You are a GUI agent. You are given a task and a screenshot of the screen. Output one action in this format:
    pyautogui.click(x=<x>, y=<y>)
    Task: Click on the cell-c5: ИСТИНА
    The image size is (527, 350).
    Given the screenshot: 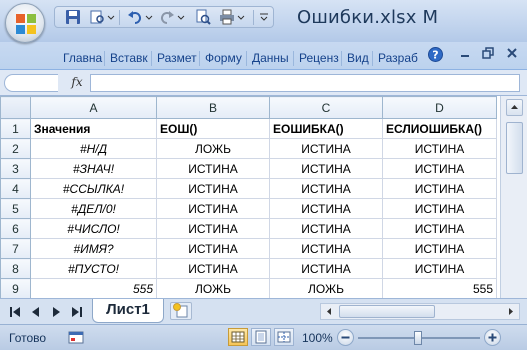 What is the action you would take?
    pyautogui.click(x=326, y=208)
    